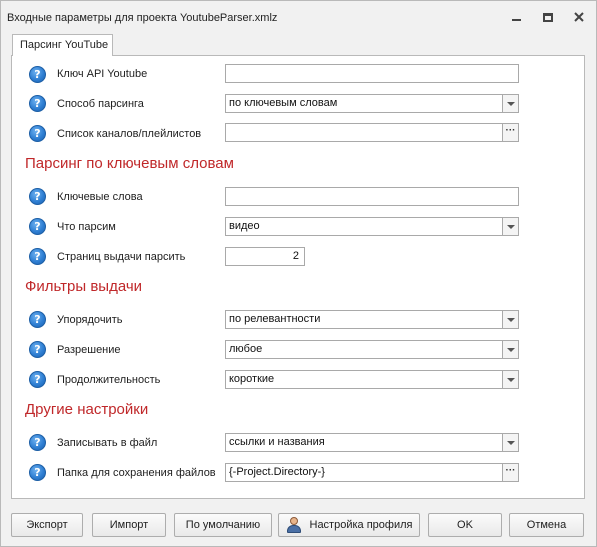  Describe the element at coordinates (372, 379) in the screenshot. I see `duration-select: короткие` at that location.